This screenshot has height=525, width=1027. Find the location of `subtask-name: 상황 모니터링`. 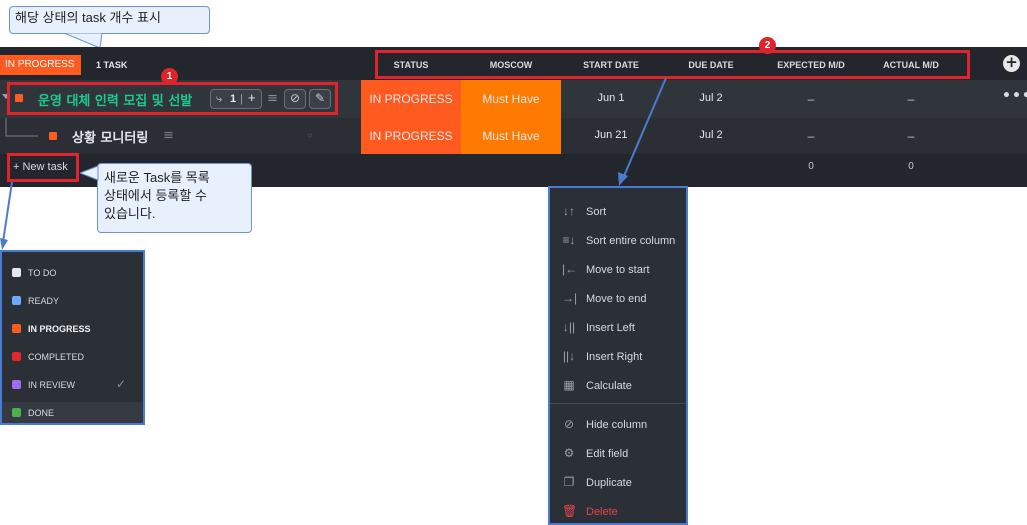

subtask-name: 상황 모니터링 is located at coordinates (110, 136).